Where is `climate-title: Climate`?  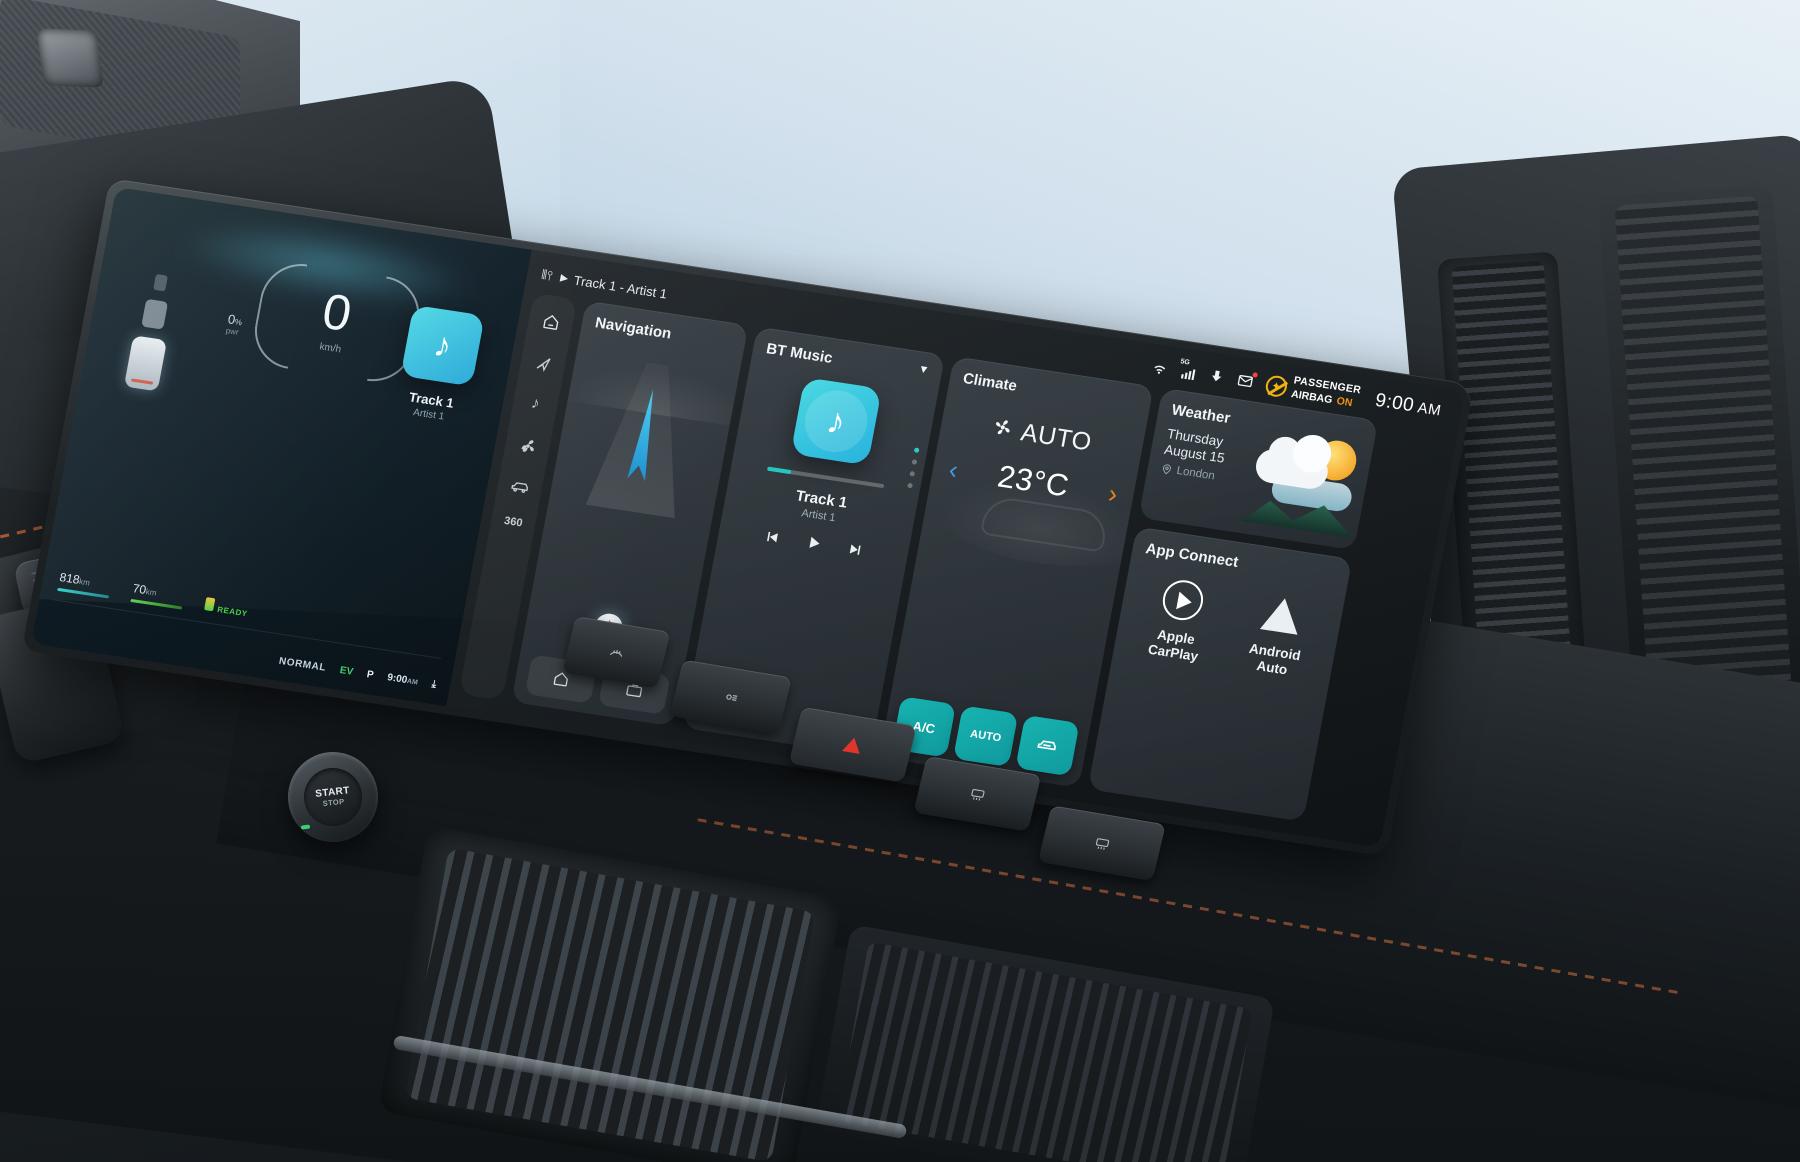 climate-title: Climate is located at coordinates (990, 382).